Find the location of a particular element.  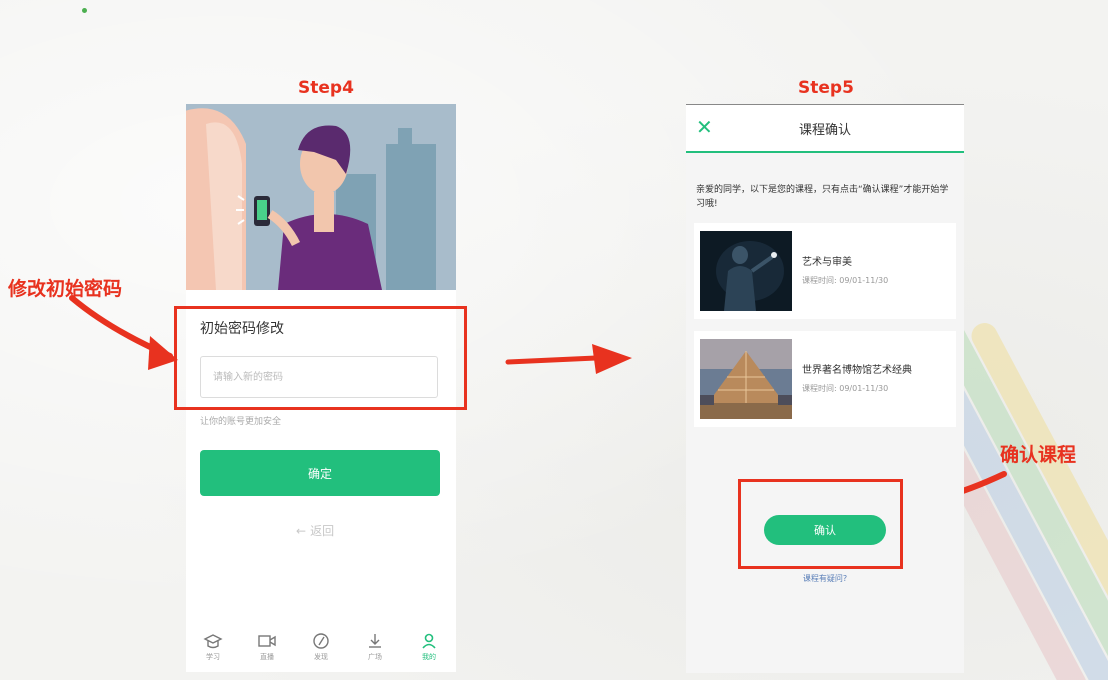

confirm-password-label: 确定 is located at coordinates (319, 473).